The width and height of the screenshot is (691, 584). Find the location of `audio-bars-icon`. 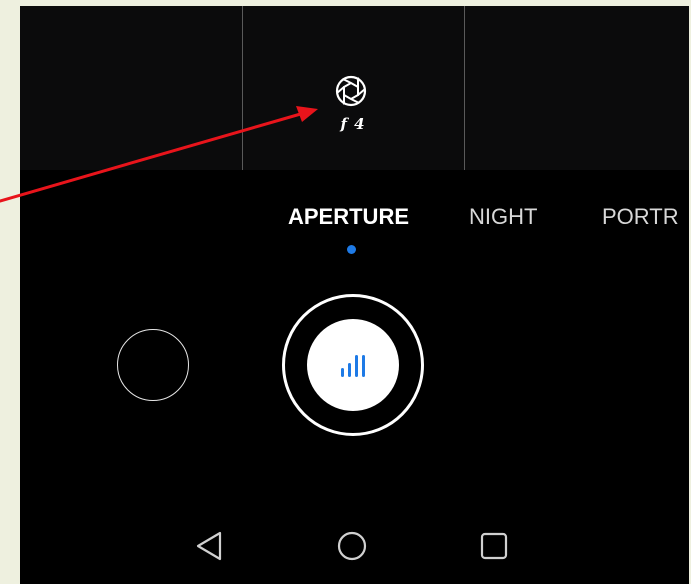

audio-bars-icon is located at coordinates (353, 366).